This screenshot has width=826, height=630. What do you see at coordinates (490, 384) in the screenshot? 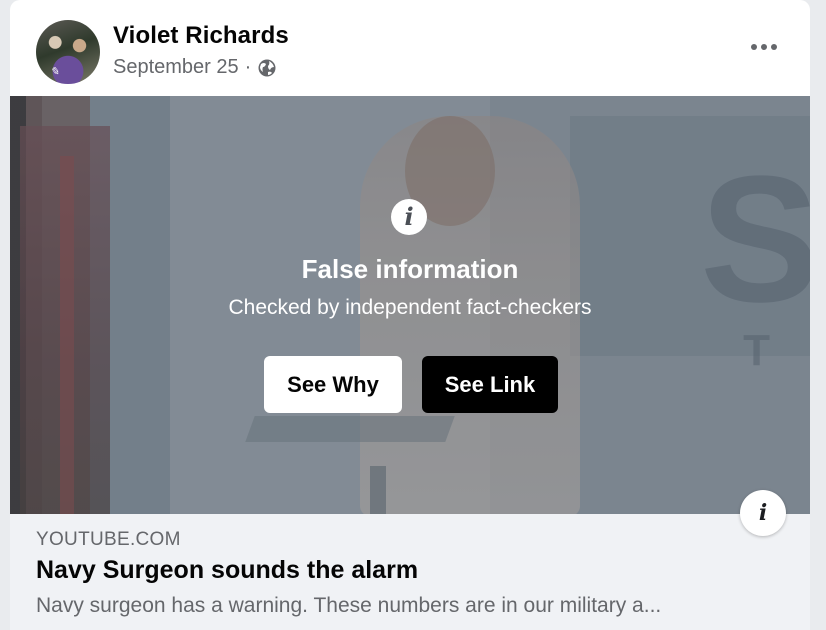
I see `see-link-button: See Link` at bounding box center [490, 384].